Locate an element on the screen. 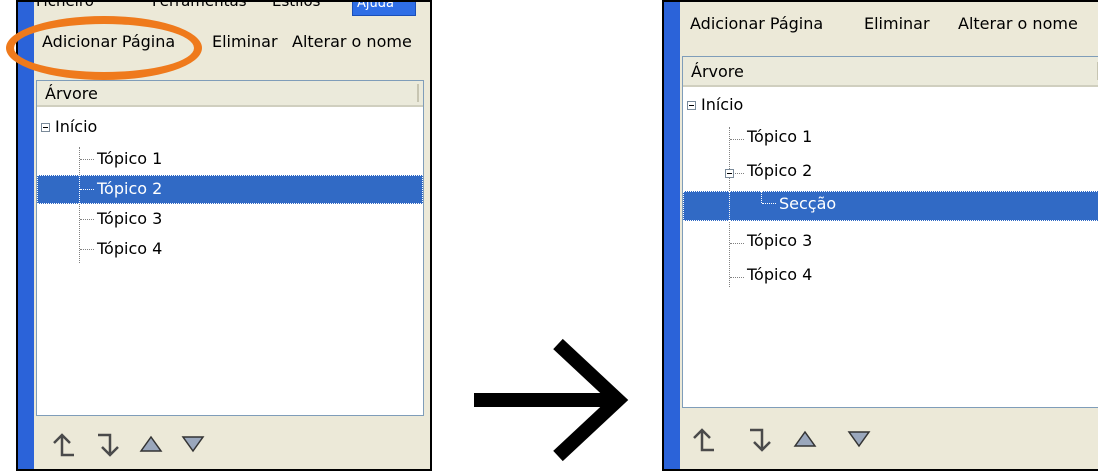 This screenshot has width=1098, height=471. tree-row-selected: Tópico 2 is located at coordinates (230, 189).